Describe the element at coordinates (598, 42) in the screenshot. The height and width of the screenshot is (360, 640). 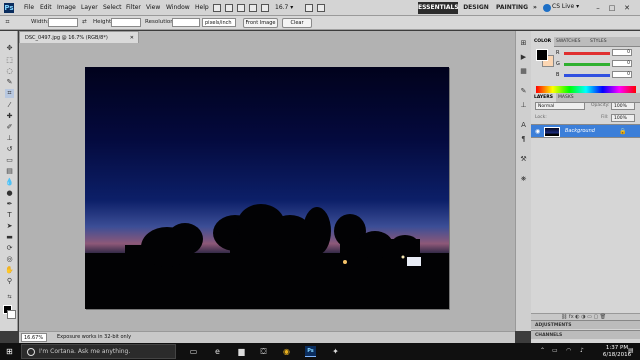
I see `tab-styles: STYLES` at that location.